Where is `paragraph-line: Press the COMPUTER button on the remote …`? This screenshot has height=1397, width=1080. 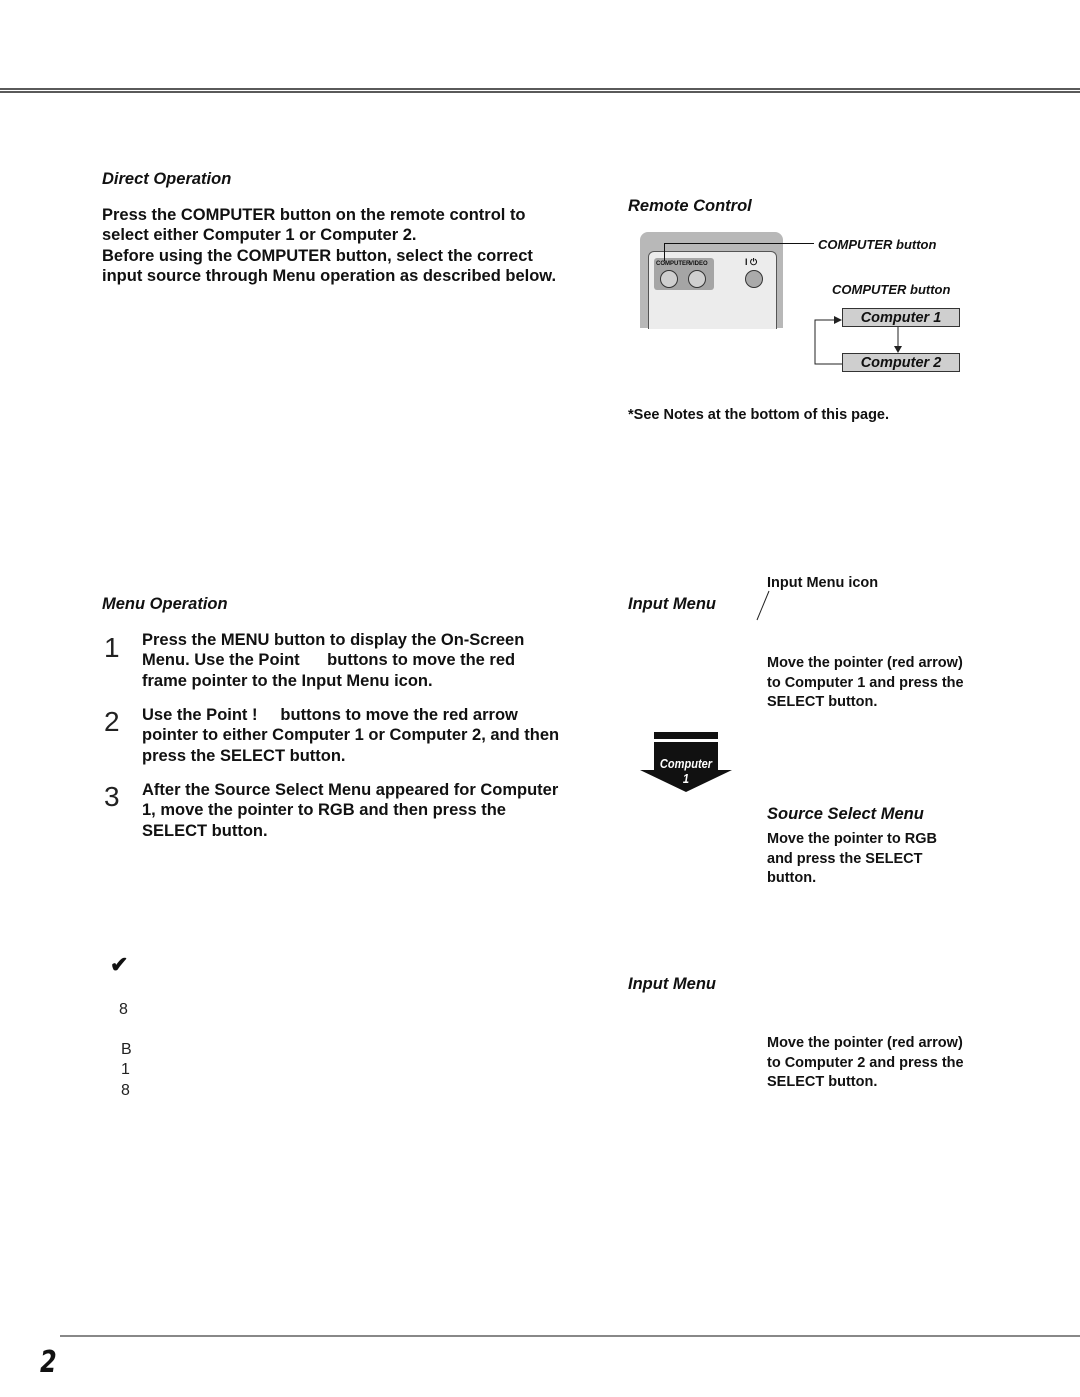 paragraph-line: Press the COMPUTER button on the remote … is located at coordinates (314, 215).